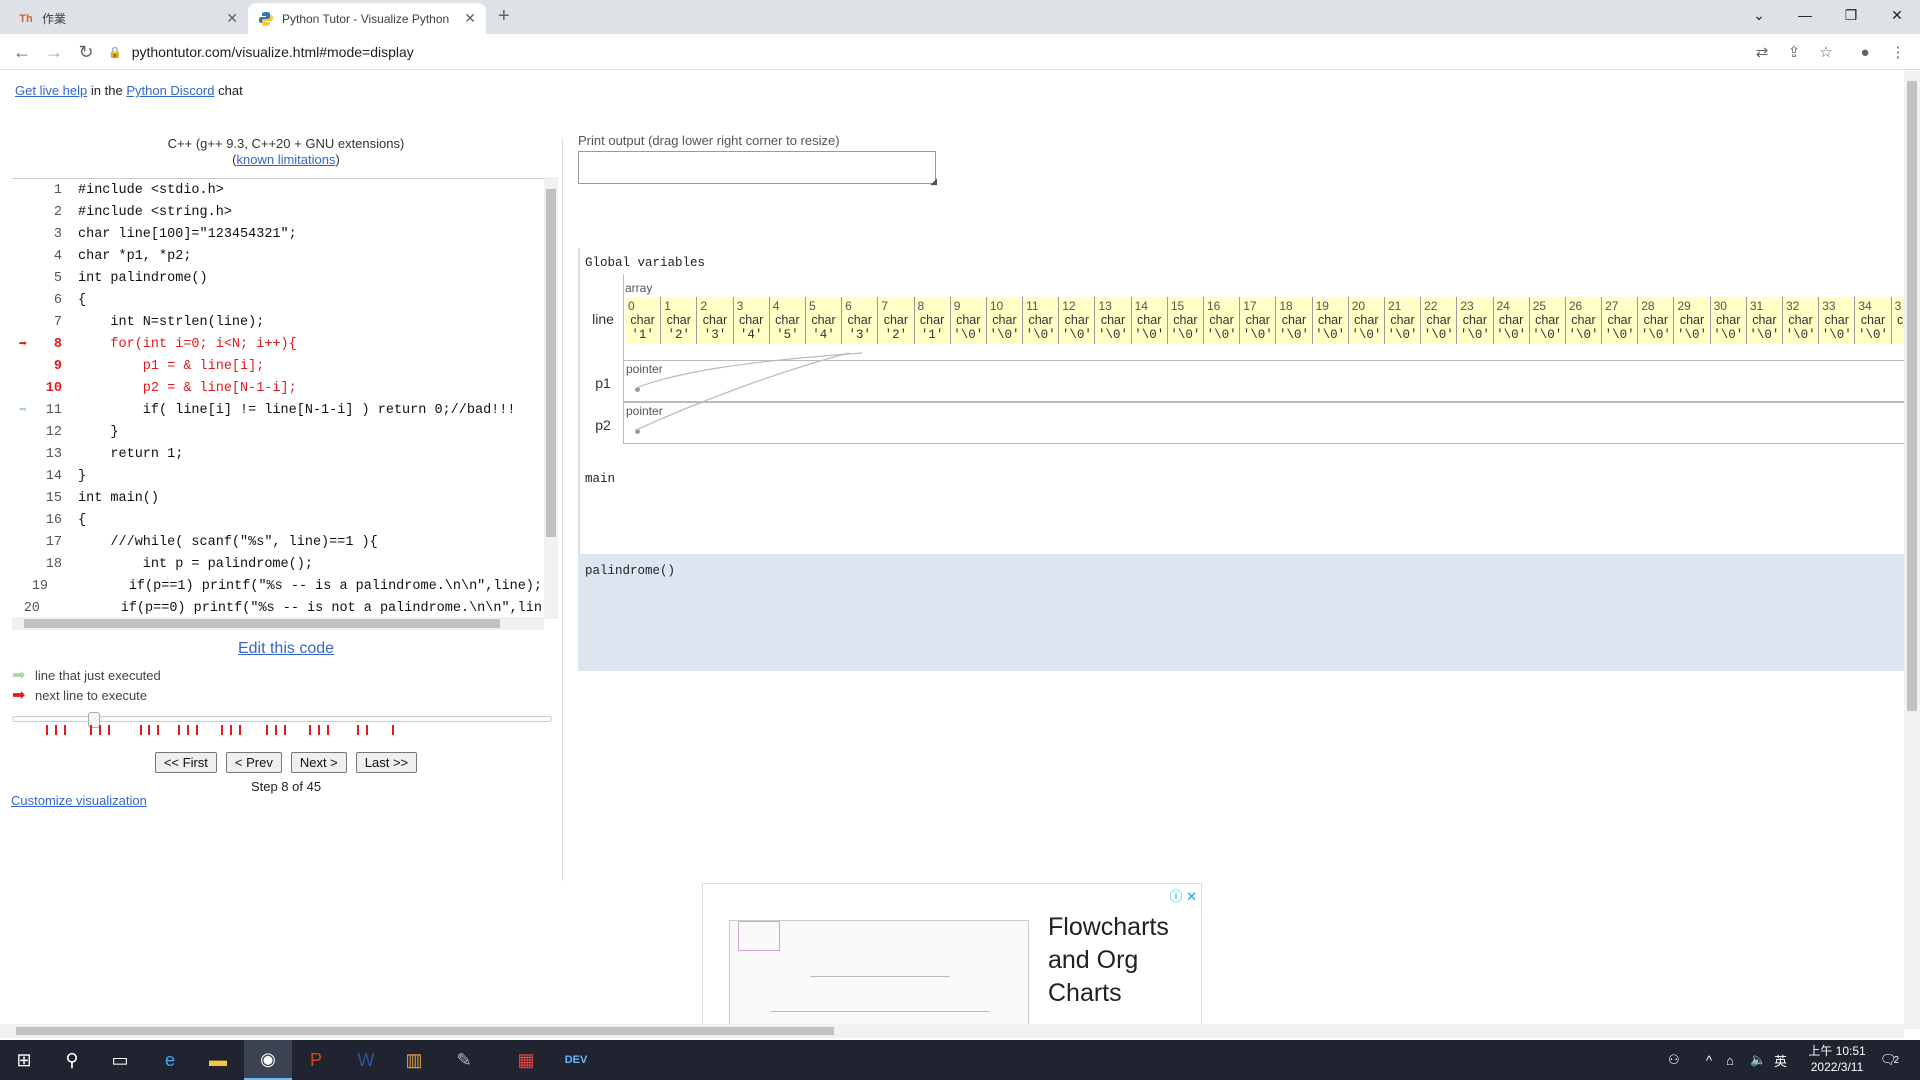  Describe the element at coordinates (414, 1060) in the screenshot. I see `app-icon: ▥` at that location.